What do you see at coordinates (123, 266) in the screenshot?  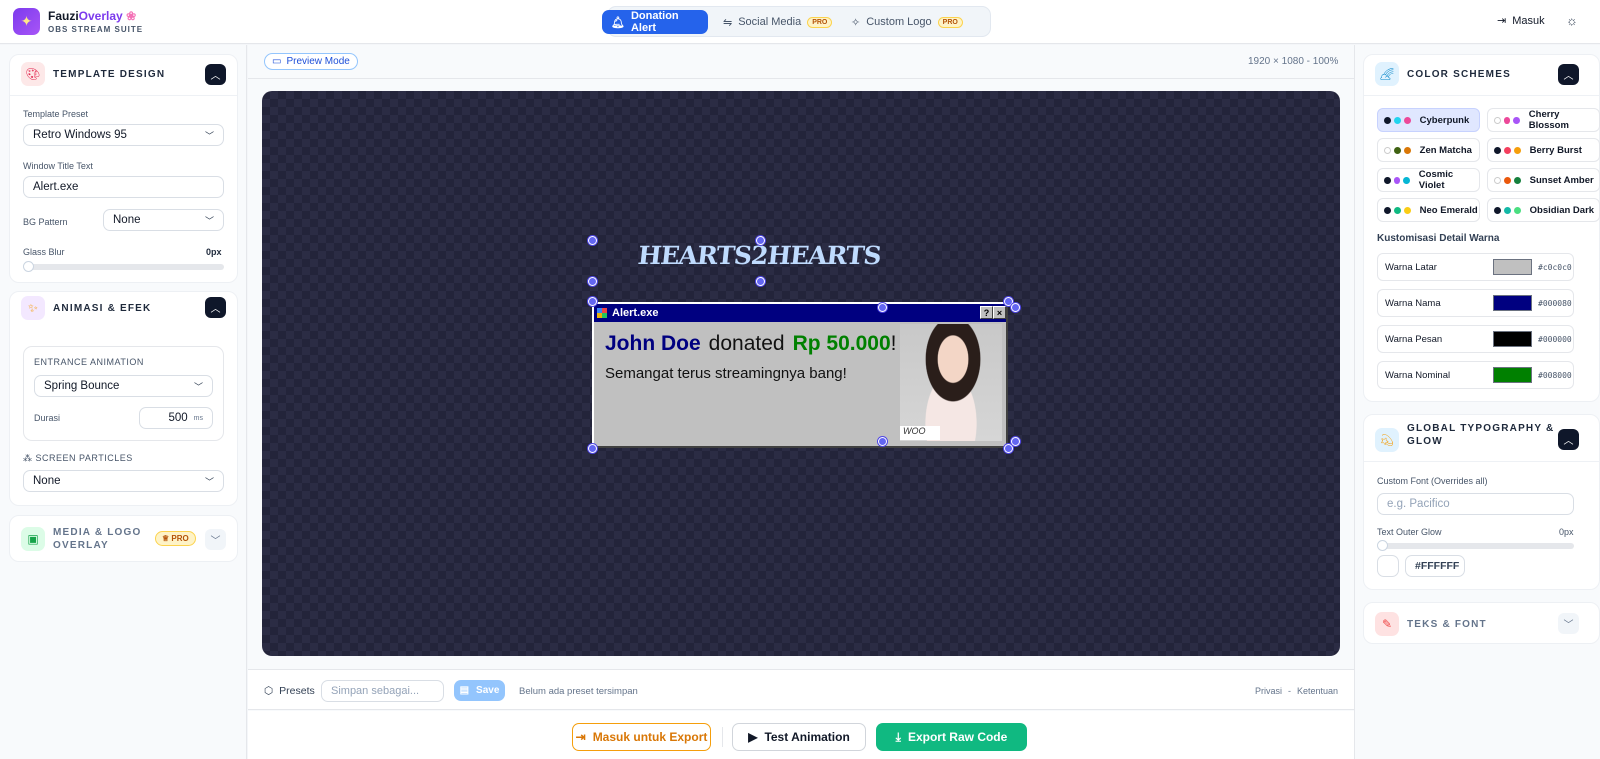 I see `glass-blur-slider` at bounding box center [123, 266].